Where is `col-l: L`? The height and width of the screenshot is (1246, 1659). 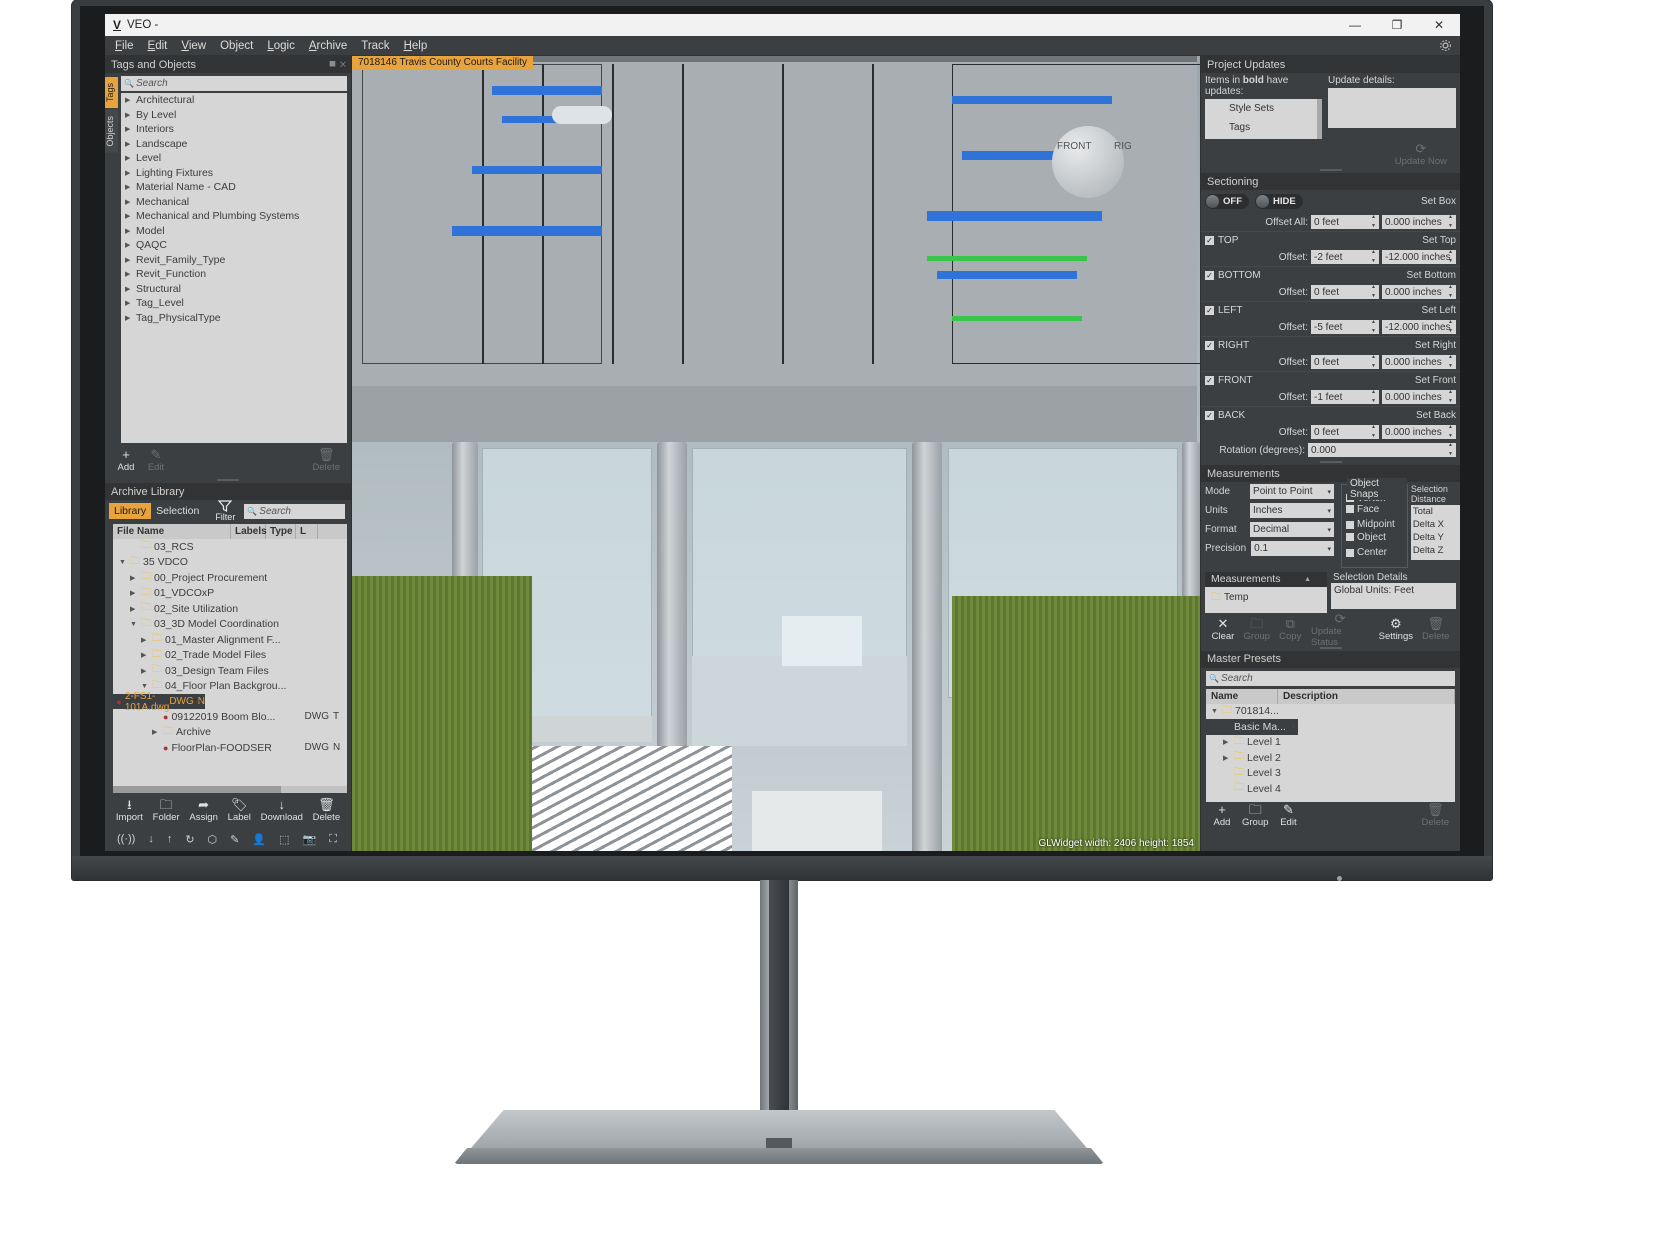 col-l: L is located at coordinates (307, 531).